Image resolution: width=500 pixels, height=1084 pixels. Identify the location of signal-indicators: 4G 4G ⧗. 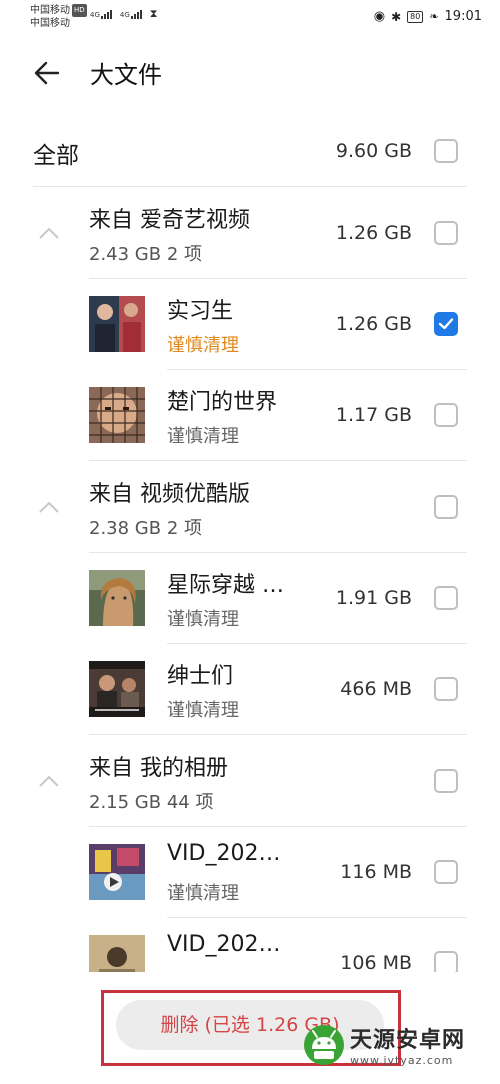
(124, 13).